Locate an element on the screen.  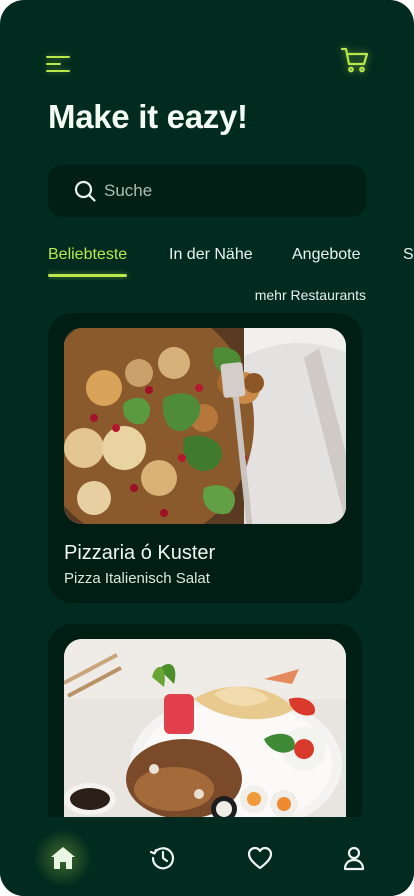
home-icon is located at coordinates (63, 858).